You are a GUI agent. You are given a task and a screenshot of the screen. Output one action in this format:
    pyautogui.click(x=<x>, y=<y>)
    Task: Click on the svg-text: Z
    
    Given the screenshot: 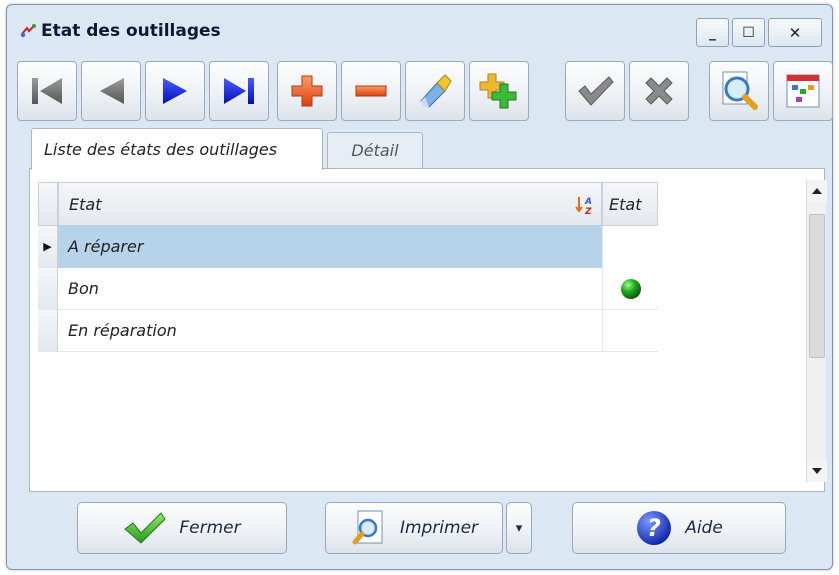 What is the action you would take?
    pyautogui.click(x=588, y=211)
    